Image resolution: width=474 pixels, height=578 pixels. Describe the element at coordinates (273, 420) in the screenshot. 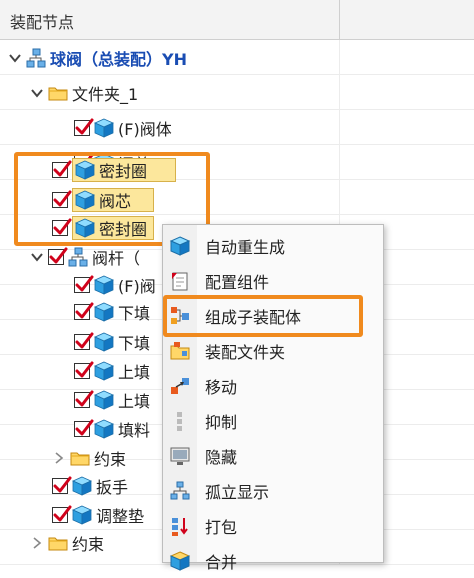

I see `menu-item-suppress: 抑制` at that location.